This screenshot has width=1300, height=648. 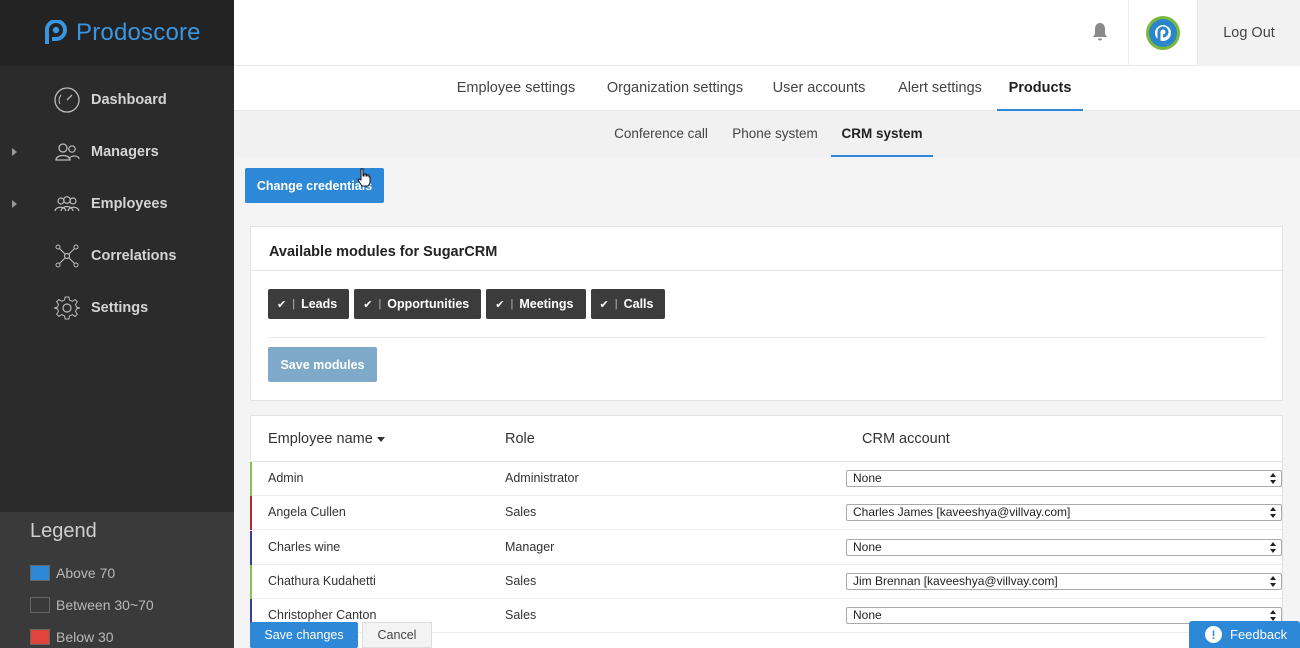 I want to click on avatar-icon, so click(x=1163, y=33).